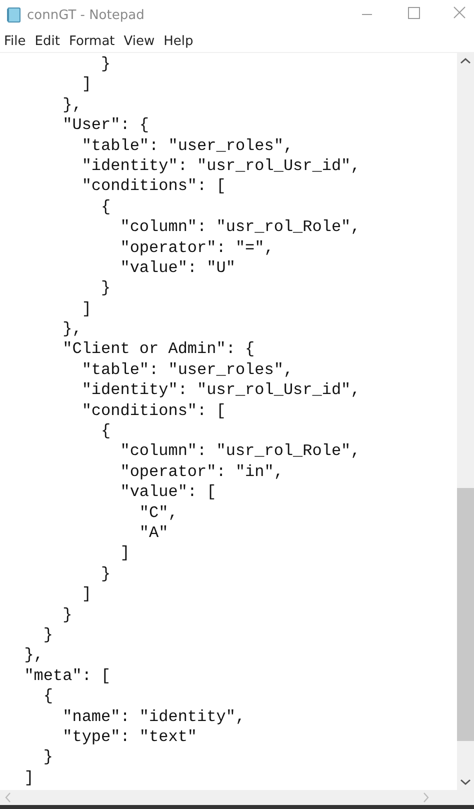 Image resolution: width=474 pixels, height=809 pixels. I want to click on code-line: "C",, so click(158, 512).